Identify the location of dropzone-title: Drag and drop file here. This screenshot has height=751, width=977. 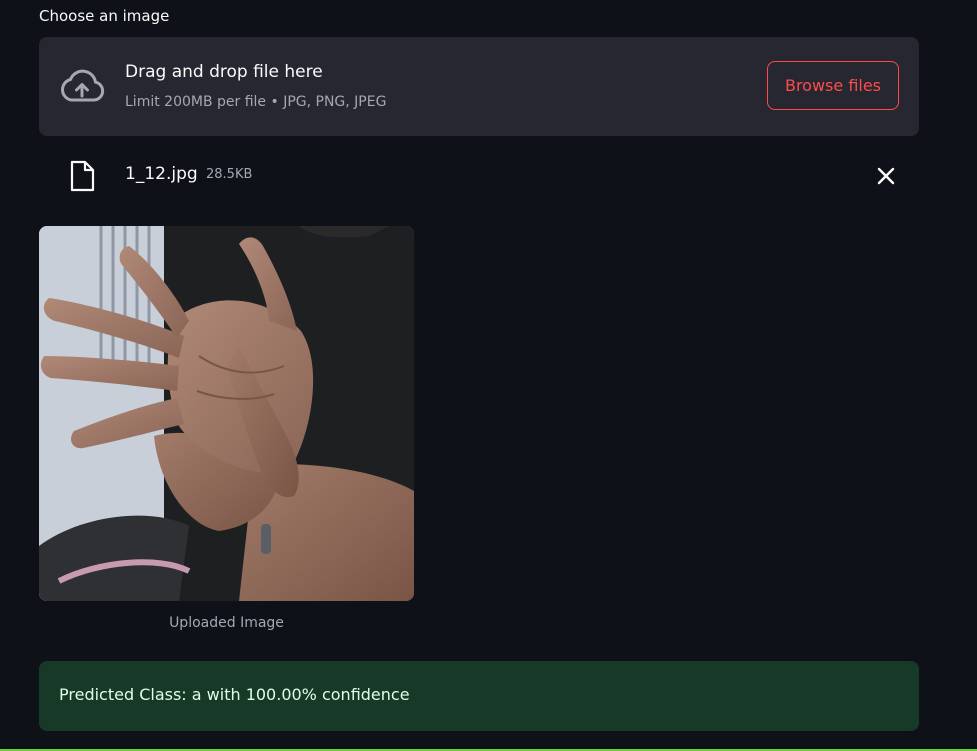
(224, 72).